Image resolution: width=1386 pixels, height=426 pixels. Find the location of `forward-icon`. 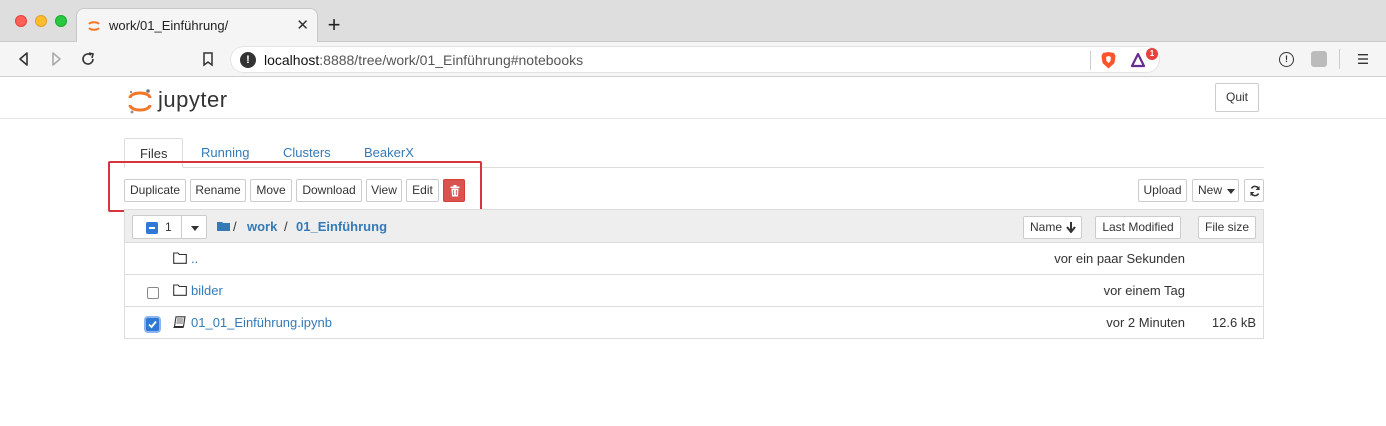

forward-icon is located at coordinates (56, 59).